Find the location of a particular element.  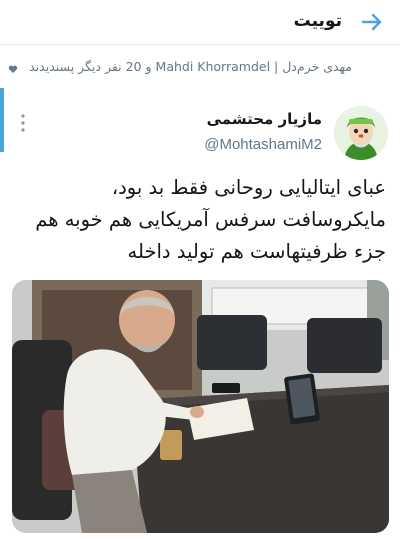

avatar is located at coordinates (361, 133).